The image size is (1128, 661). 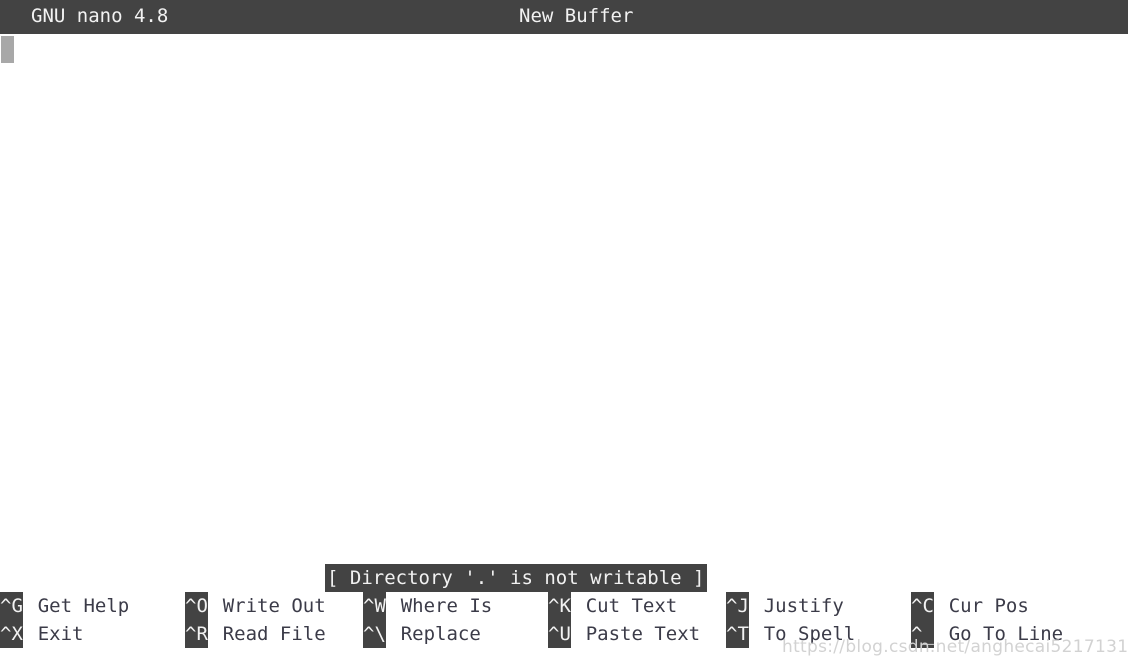 I want to click on shortcut-key-ctrl-x: ^X, so click(x=11, y=634).